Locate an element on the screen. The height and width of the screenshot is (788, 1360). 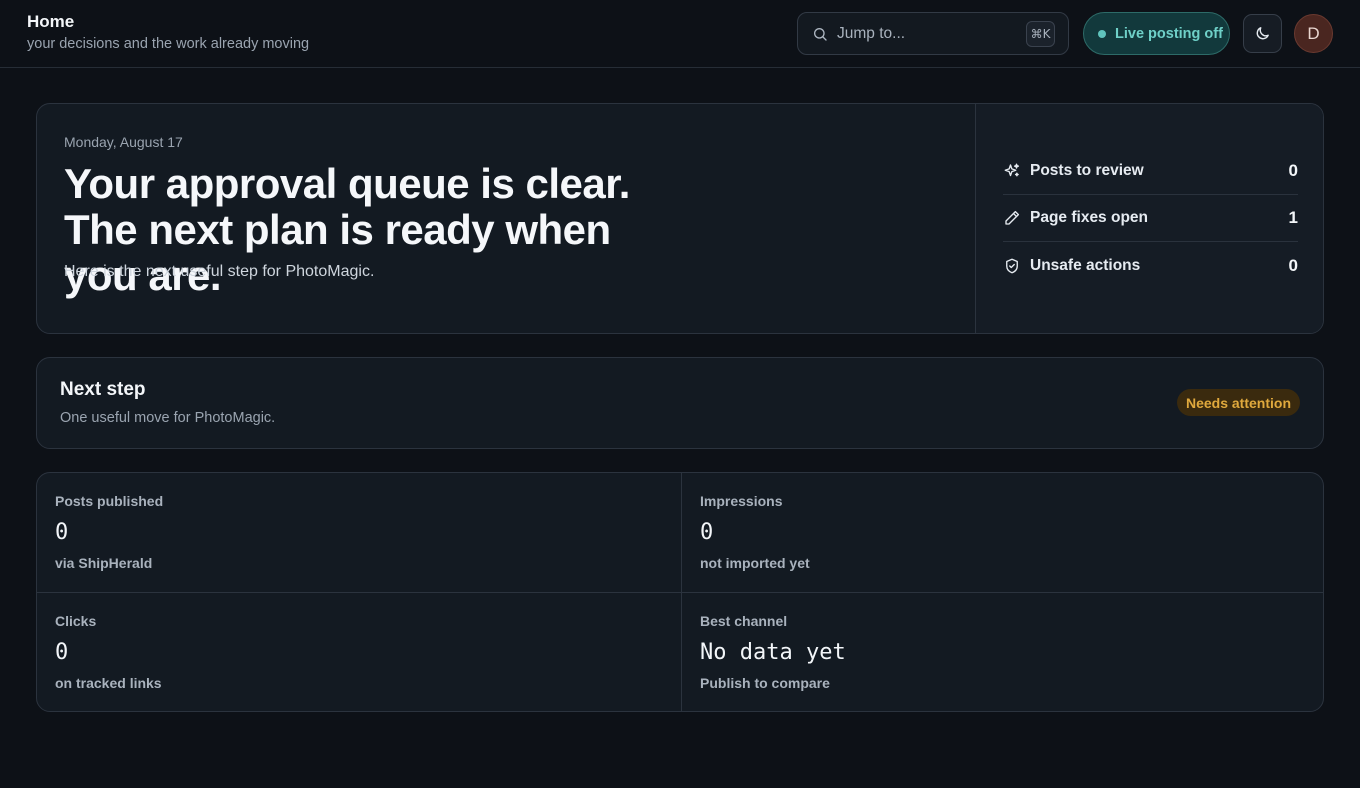
stat-label: Unsafe actions is located at coordinates (1085, 265).